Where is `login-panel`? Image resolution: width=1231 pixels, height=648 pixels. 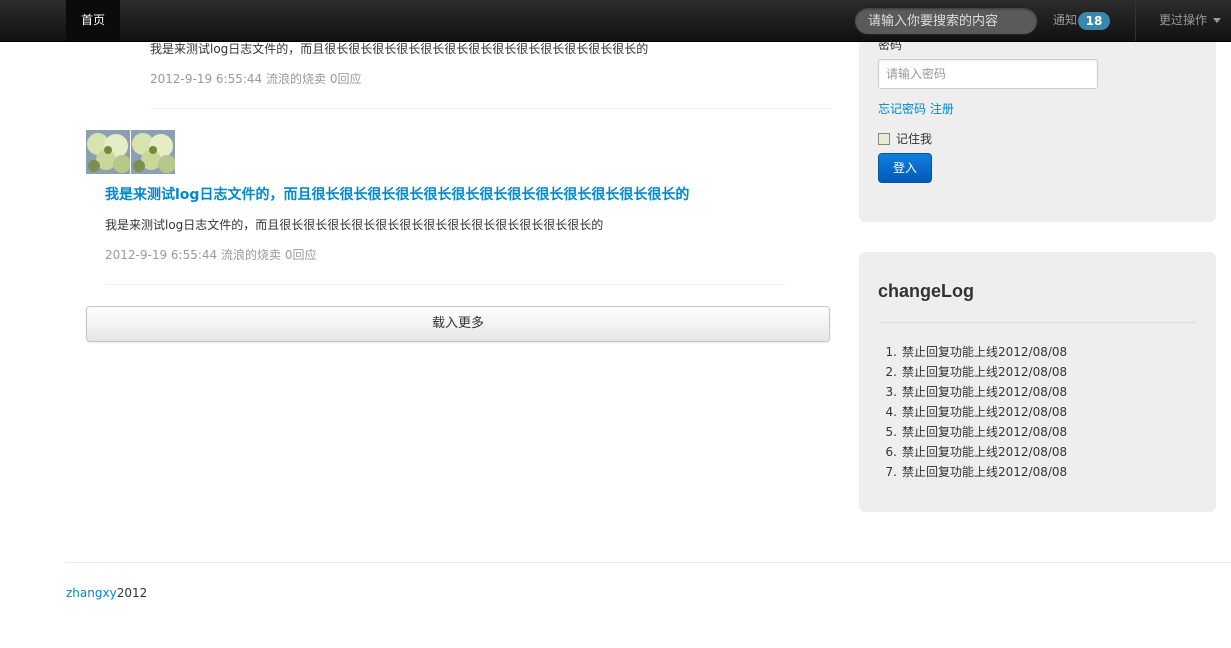 login-panel is located at coordinates (1037, 121).